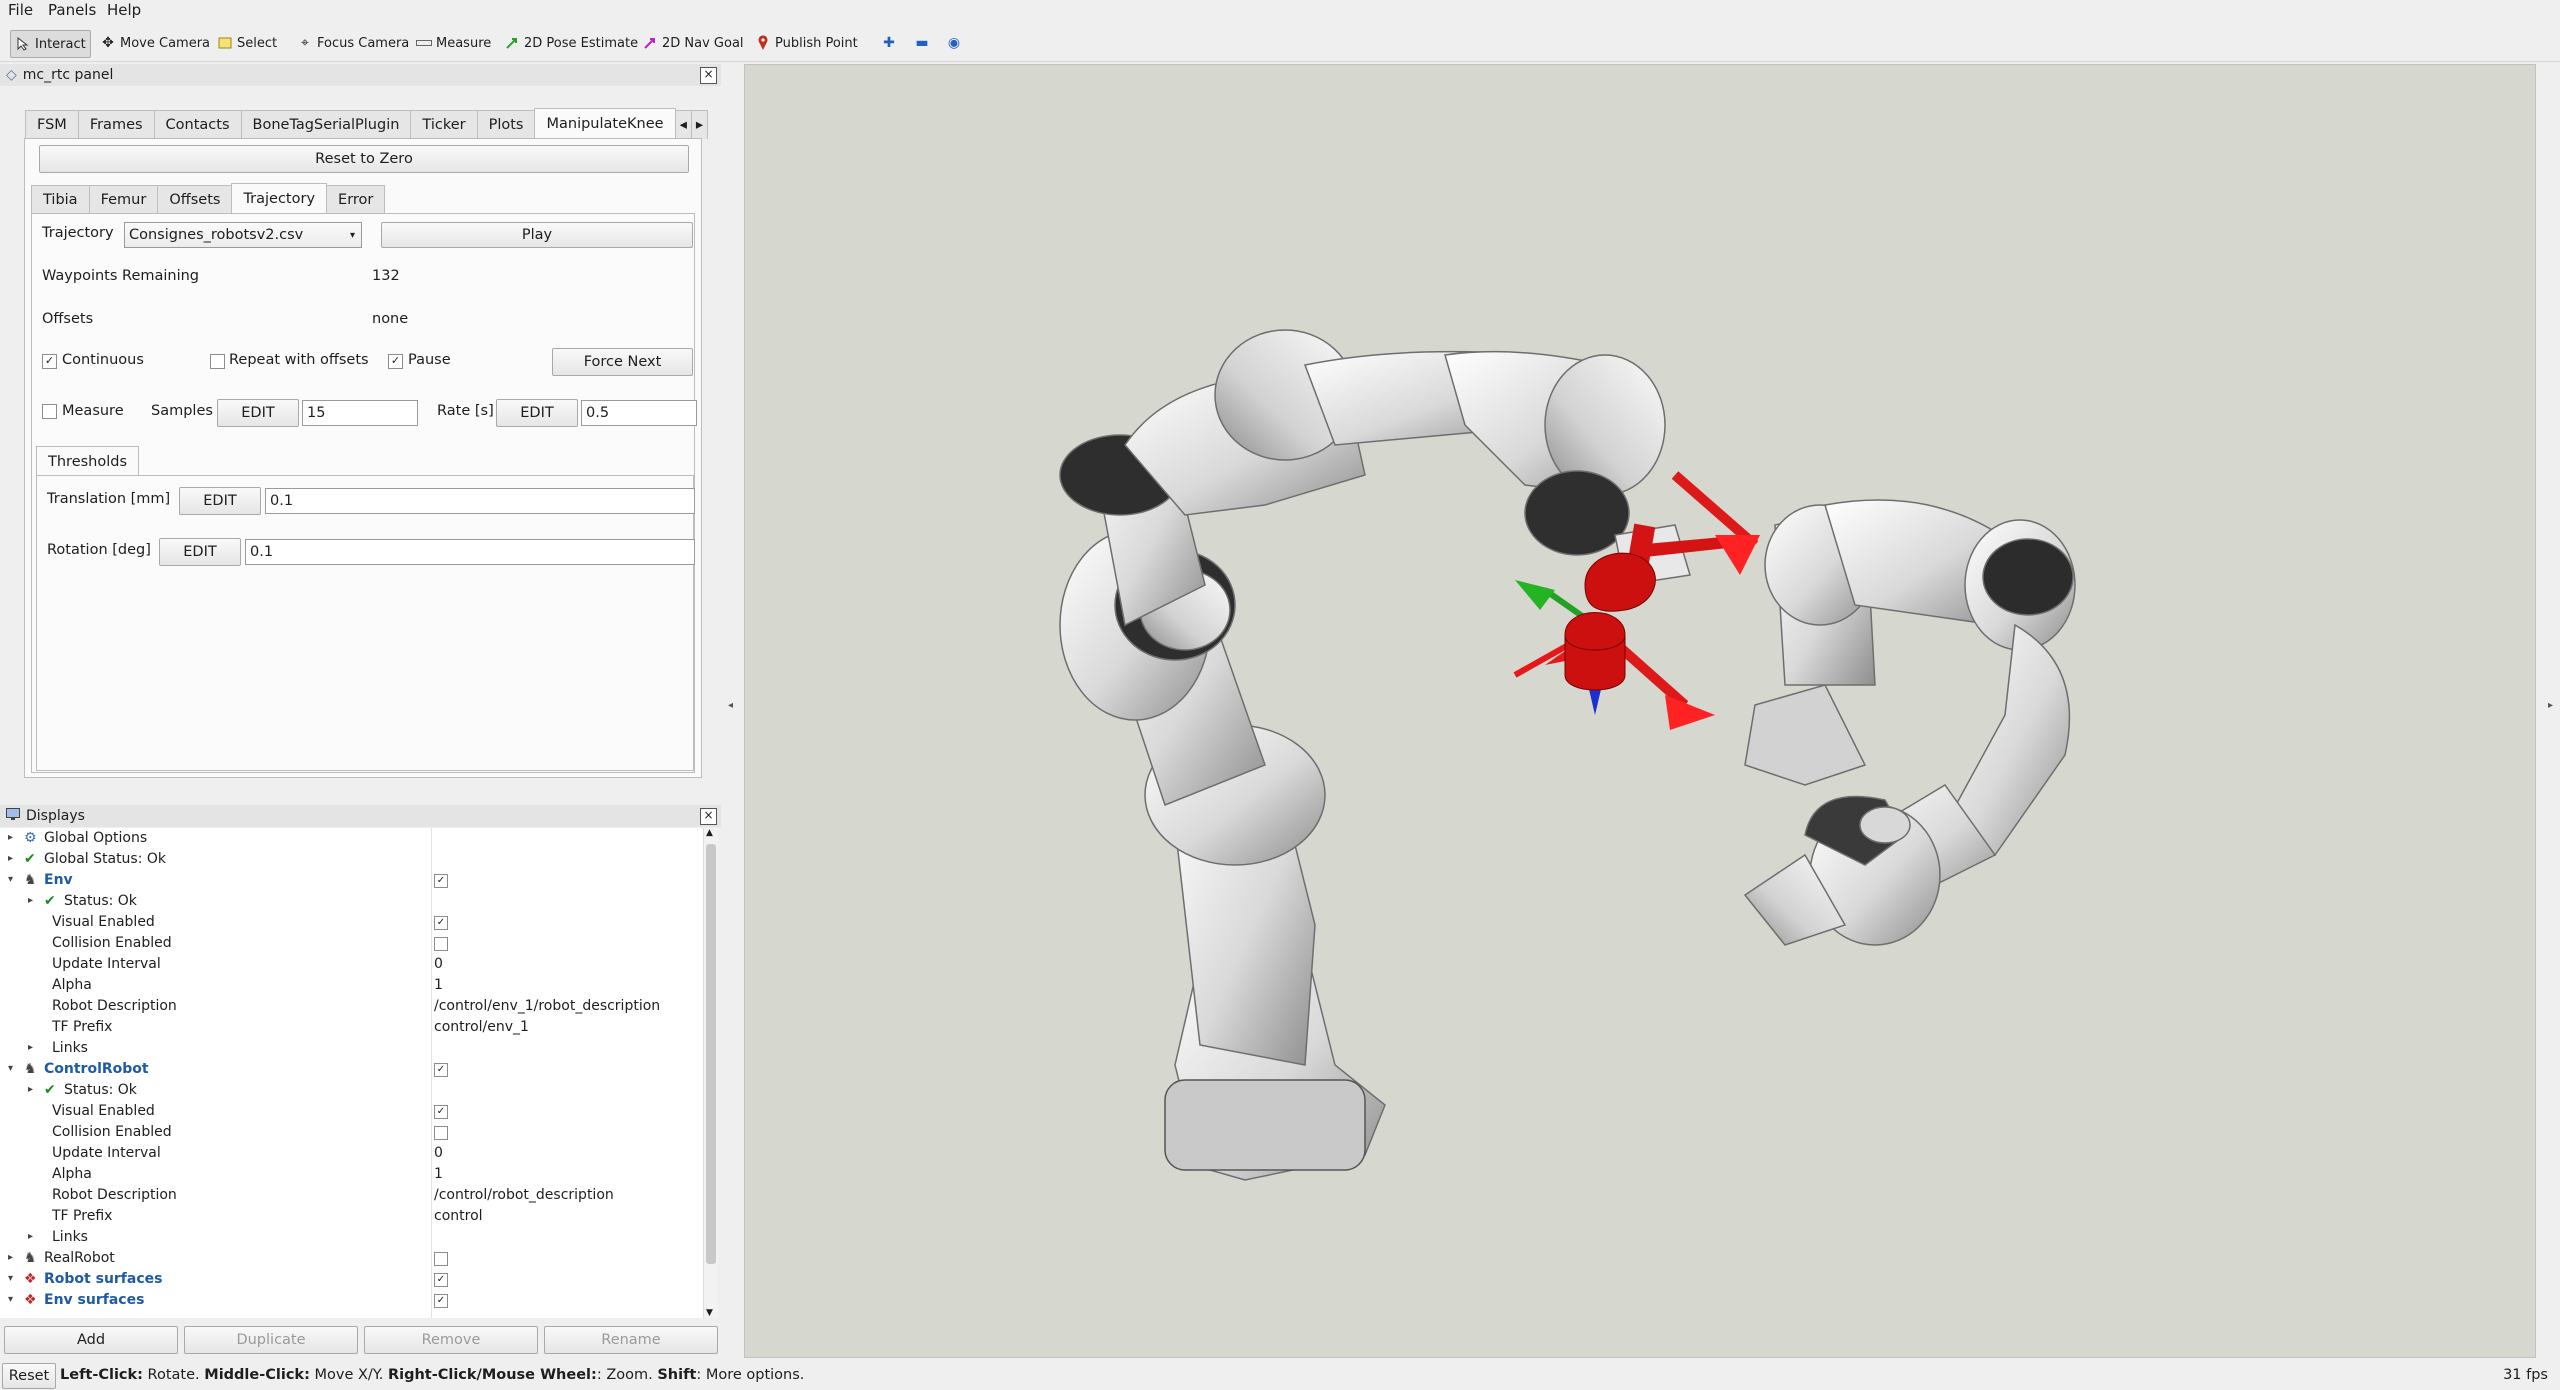  What do you see at coordinates (547, 1006) in the screenshot?
I see `display-row-value: /control/env_1/robot_description` at bounding box center [547, 1006].